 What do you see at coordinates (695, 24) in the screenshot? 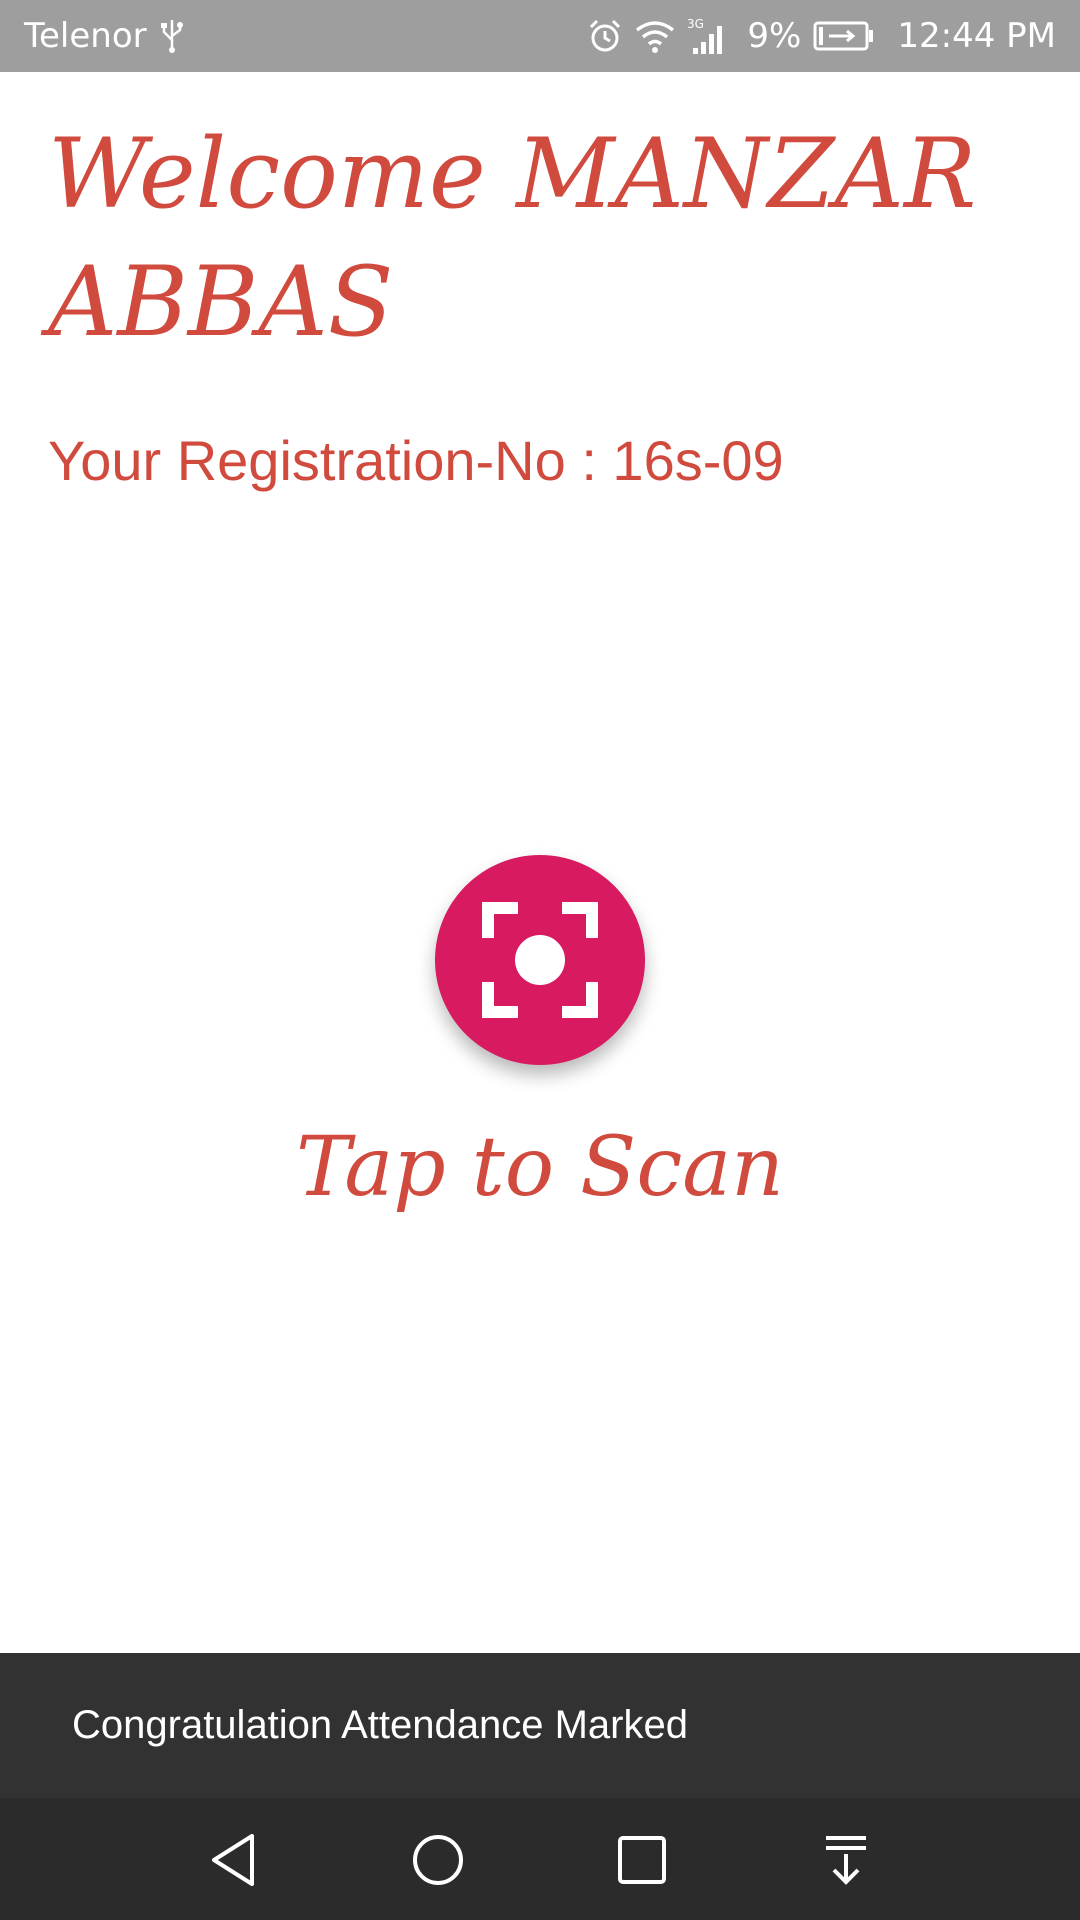
I see `network-type: 3G` at bounding box center [695, 24].